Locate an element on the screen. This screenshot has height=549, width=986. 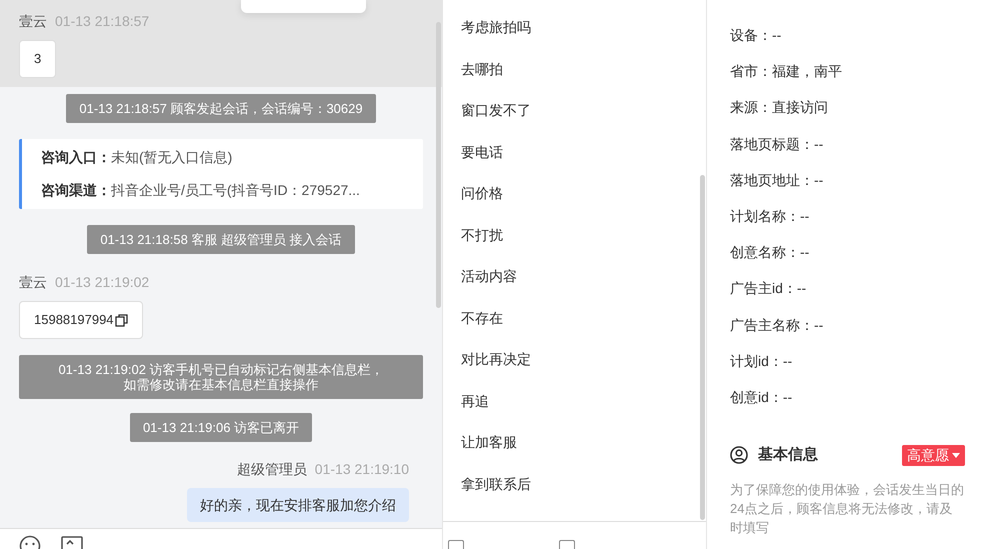
notice-text: 为了保障您的使用体验，会话发生当日的24点之后，顾客信息将无法修改，请及时填写 is located at coordinates (847, 508).